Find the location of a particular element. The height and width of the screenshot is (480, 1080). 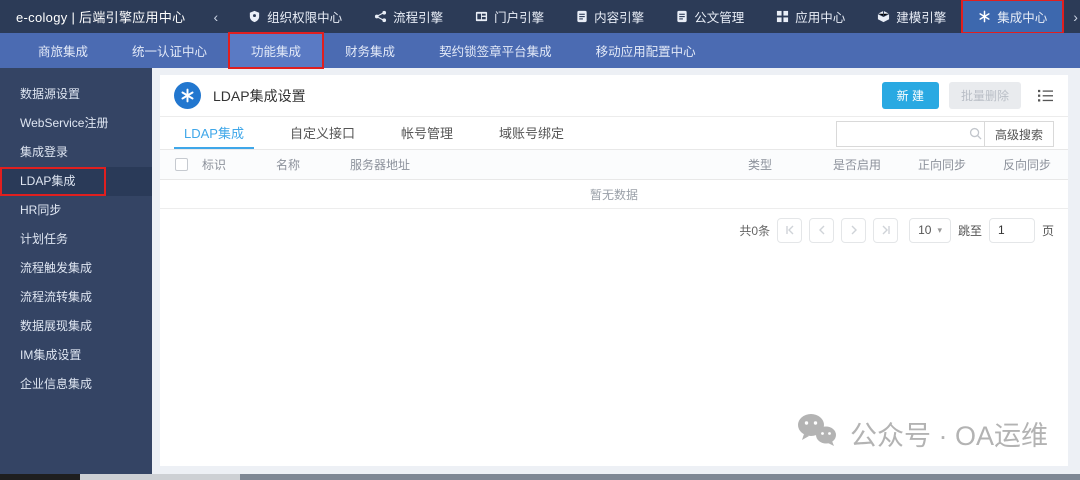

column-header-name: 名称 is located at coordinates (313, 164).